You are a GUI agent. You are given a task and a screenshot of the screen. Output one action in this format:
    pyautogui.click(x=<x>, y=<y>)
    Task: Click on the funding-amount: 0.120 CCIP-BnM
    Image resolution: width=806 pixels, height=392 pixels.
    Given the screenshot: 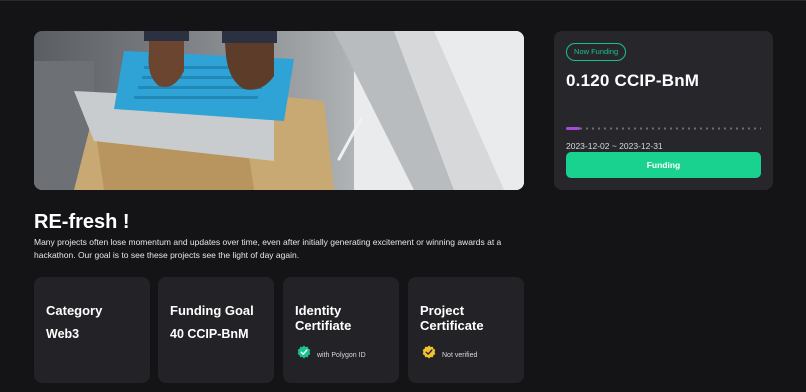 What is the action you would take?
    pyautogui.click(x=633, y=80)
    